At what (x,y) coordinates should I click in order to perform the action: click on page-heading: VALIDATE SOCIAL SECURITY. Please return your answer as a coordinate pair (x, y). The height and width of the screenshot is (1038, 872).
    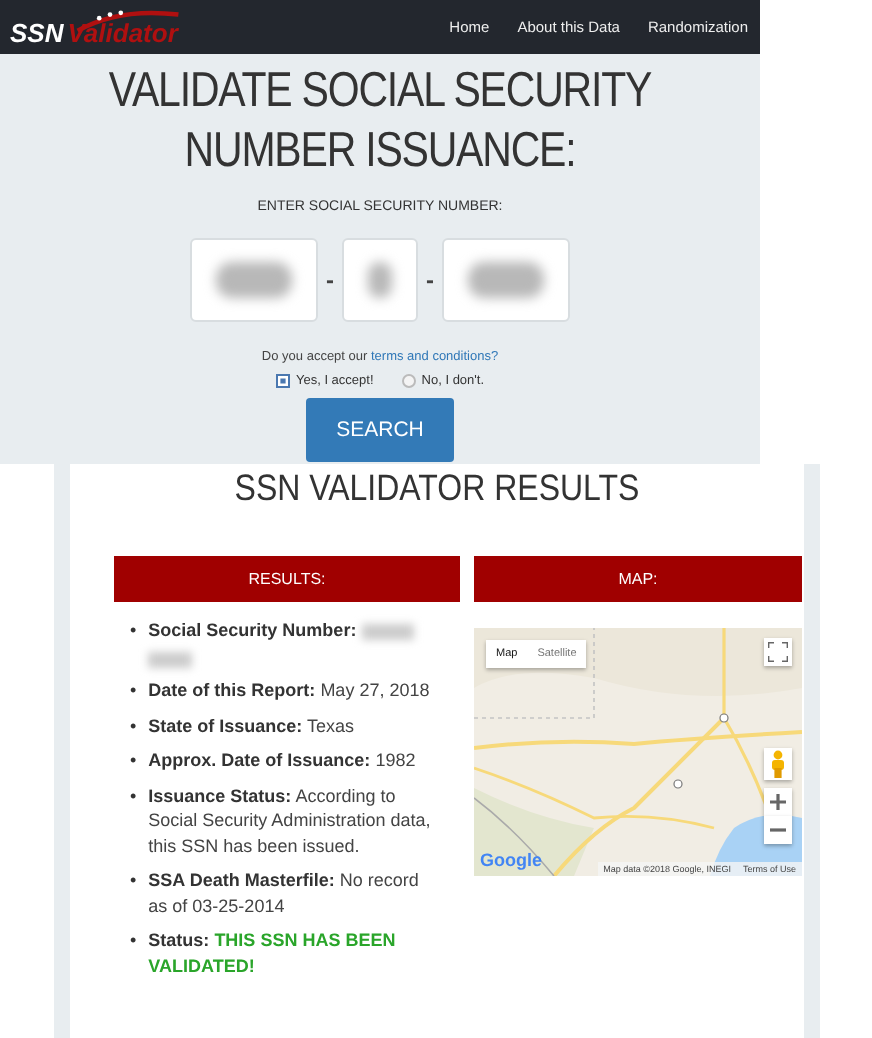
    Looking at the image, I should click on (380, 92).